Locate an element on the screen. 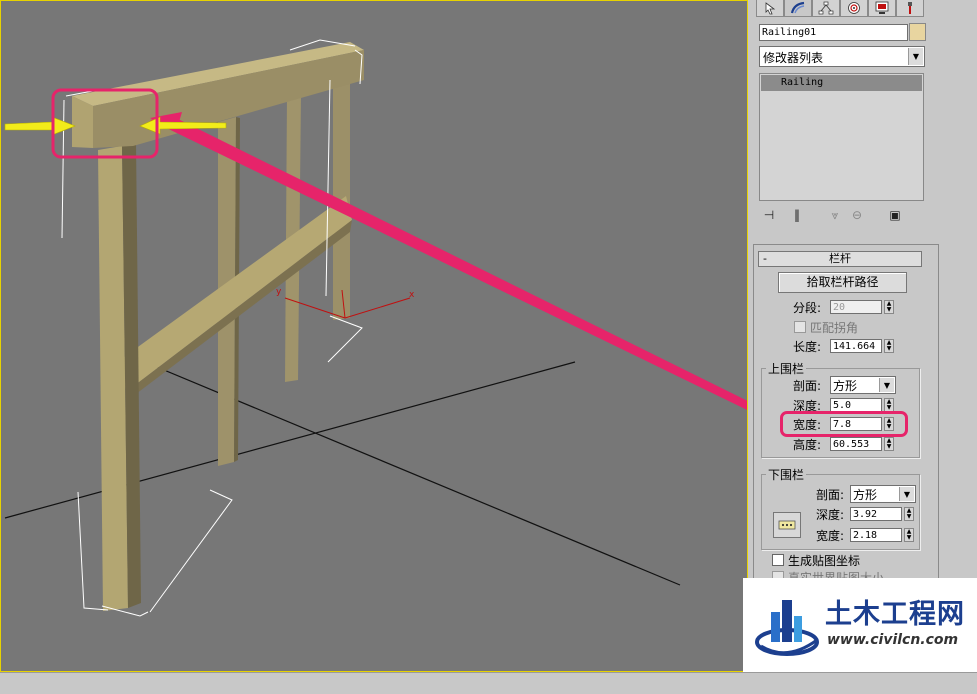  pick-railing-path-button: 拾取栏杆路径 is located at coordinates (842, 282).